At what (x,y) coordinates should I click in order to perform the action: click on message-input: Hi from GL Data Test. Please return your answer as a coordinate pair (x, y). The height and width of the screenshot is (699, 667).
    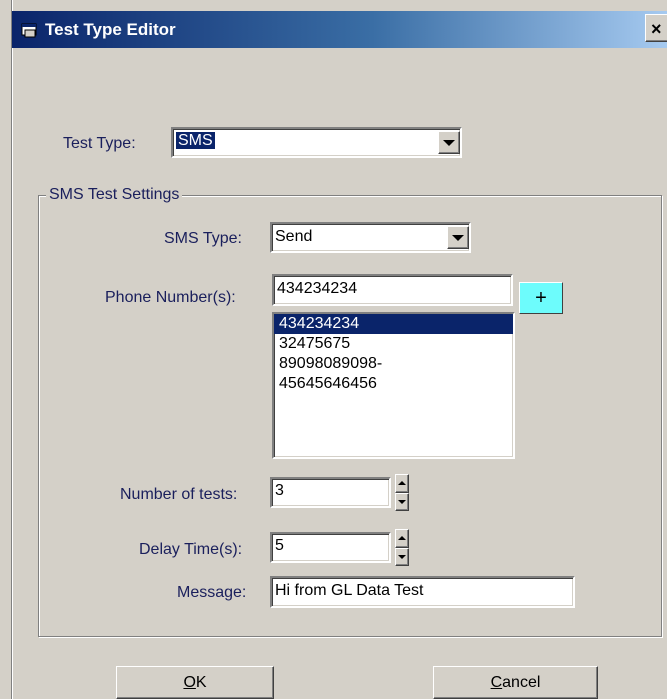
    Looking at the image, I should click on (422, 592).